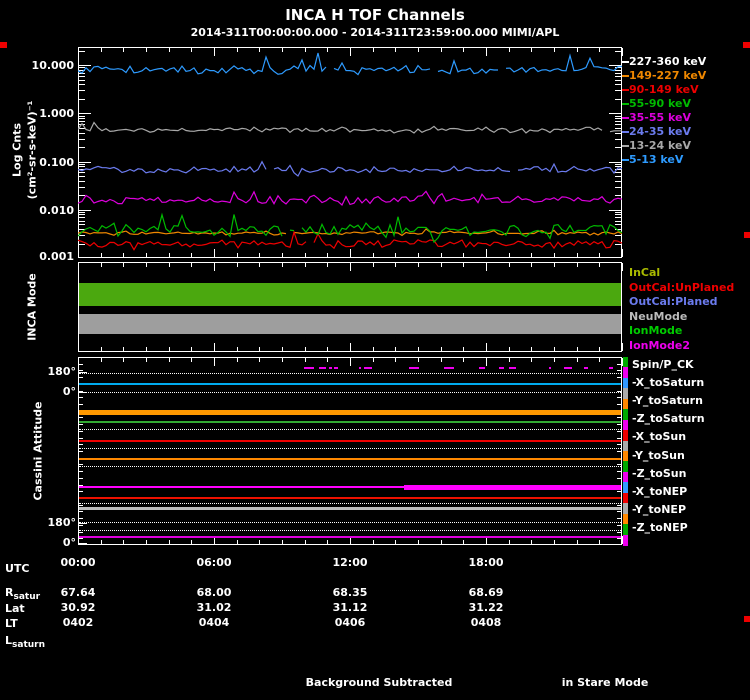 This screenshot has height=700, width=750. What do you see at coordinates (214, 622) in the screenshot?
I see `ephemeris-value: 0404` at bounding box center [214, 622].